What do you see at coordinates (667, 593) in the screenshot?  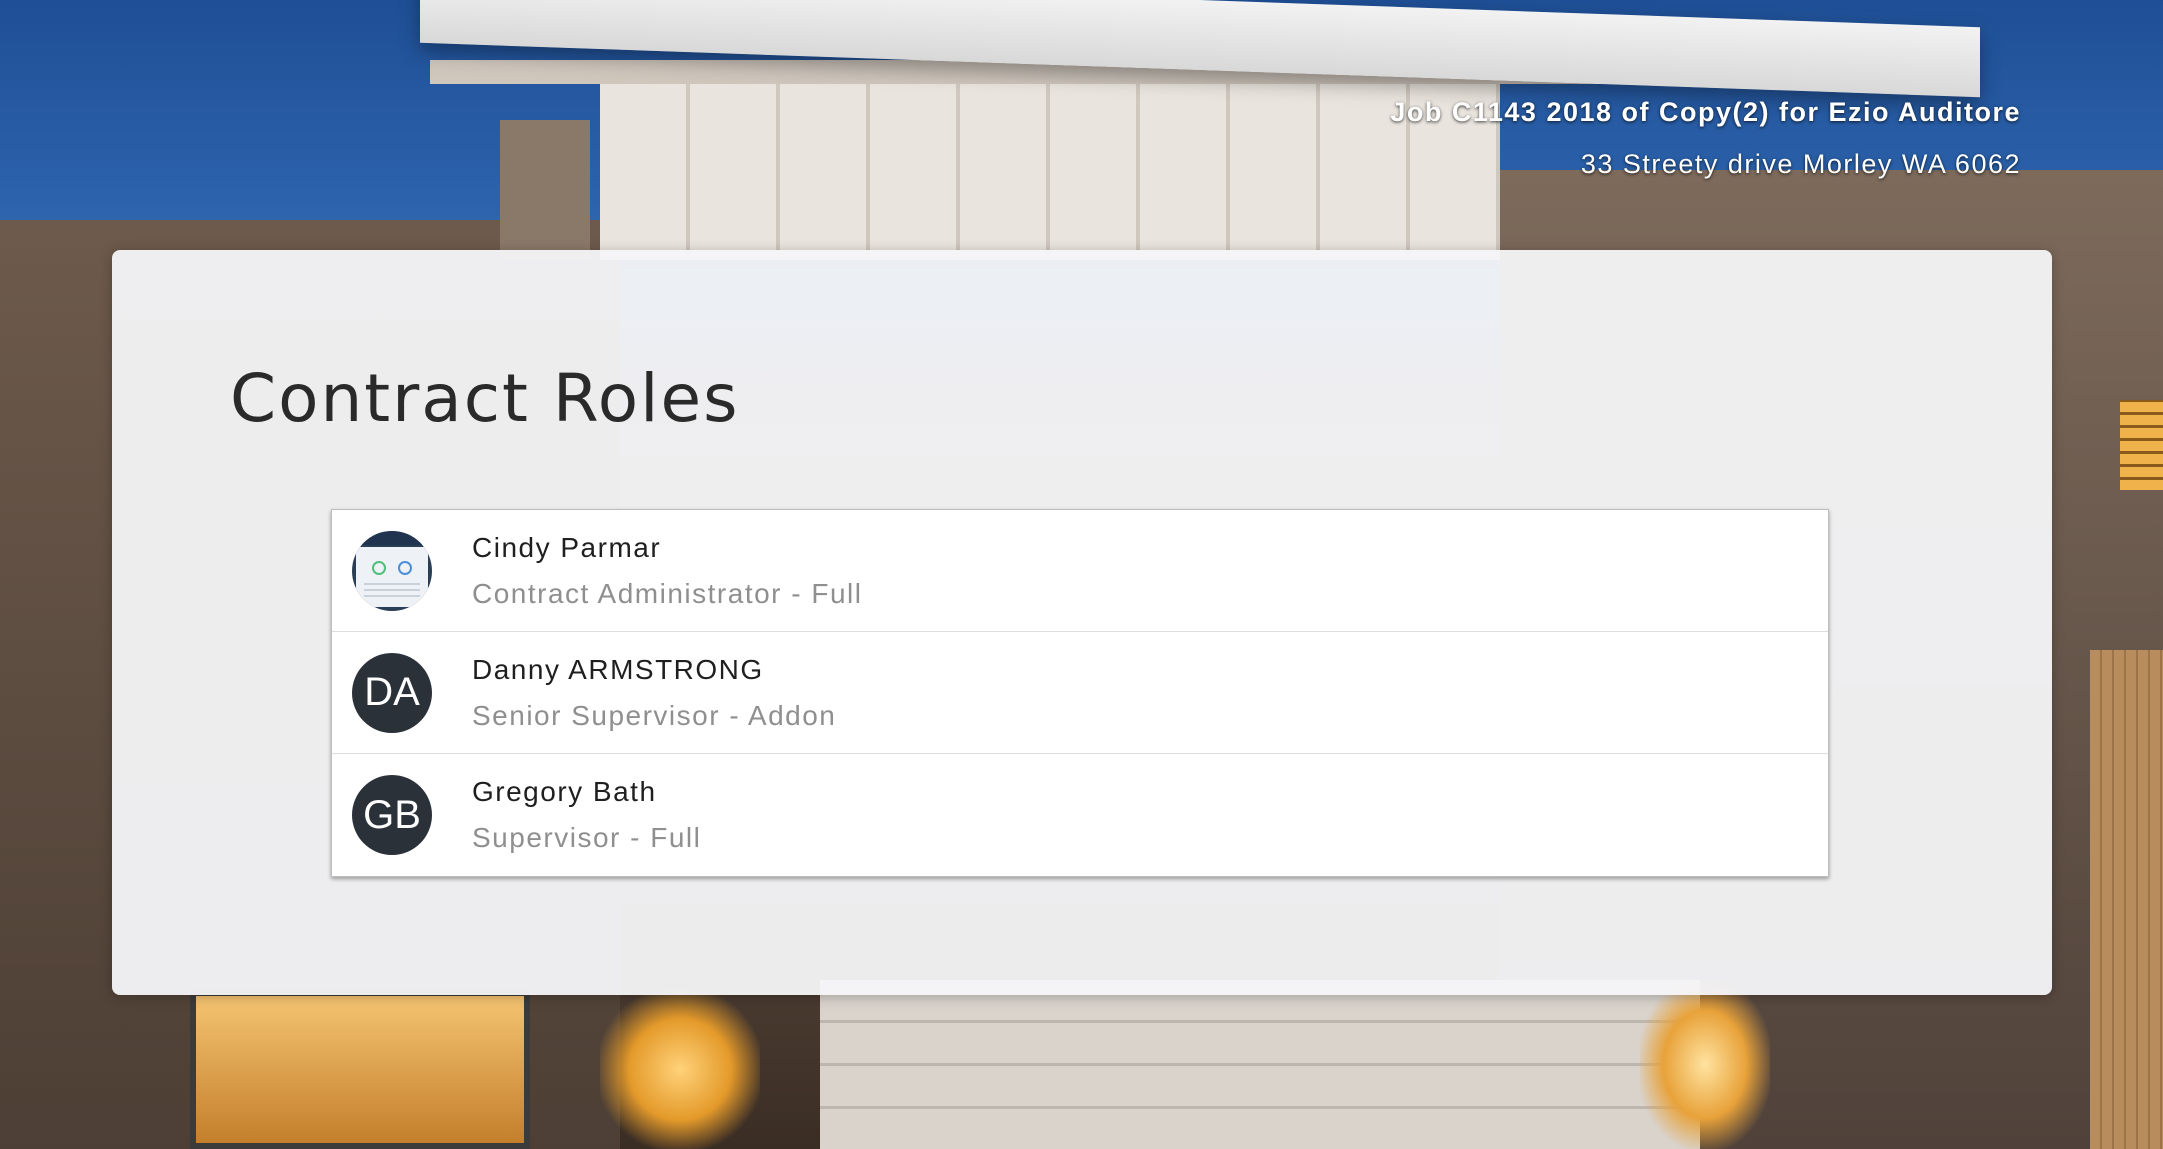 I see `role-description: Contract Administrator - Full` at bounding box center [667, 593].